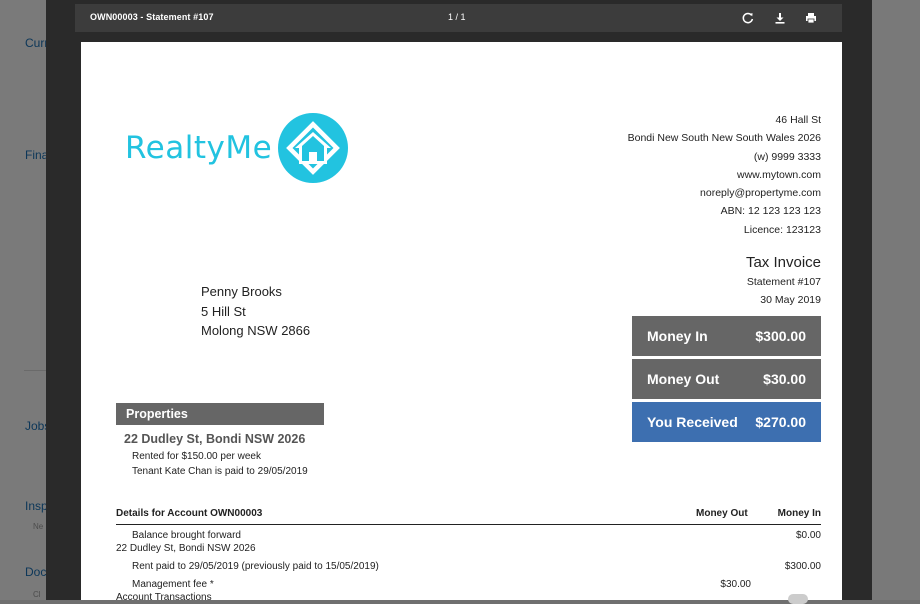  What do you see at coordinates (223, 311) in the screenshot?
I see `recipient-street: 5 Hill St` at bounding box center [223, 311].